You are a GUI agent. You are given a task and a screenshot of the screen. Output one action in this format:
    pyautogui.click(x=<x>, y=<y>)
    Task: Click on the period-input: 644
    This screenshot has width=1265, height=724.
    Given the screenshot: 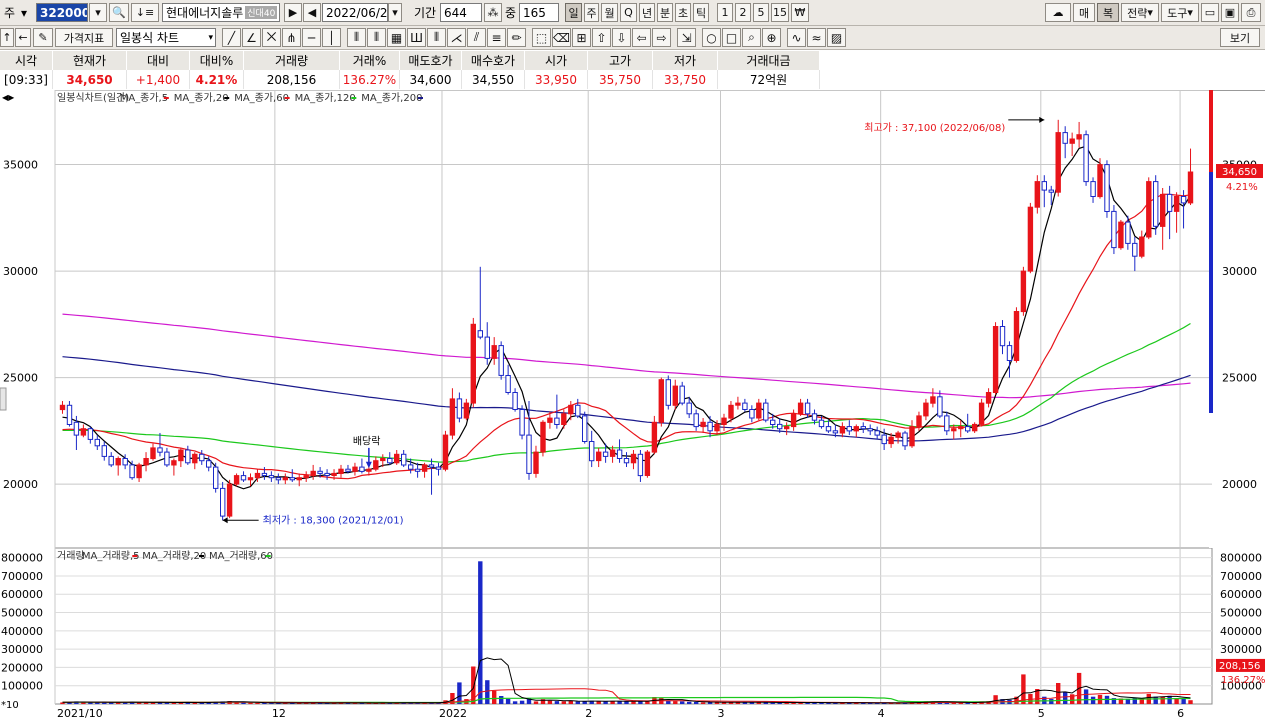 What is the action you would take?
    pyautogui.click(x=461, y=12)
    